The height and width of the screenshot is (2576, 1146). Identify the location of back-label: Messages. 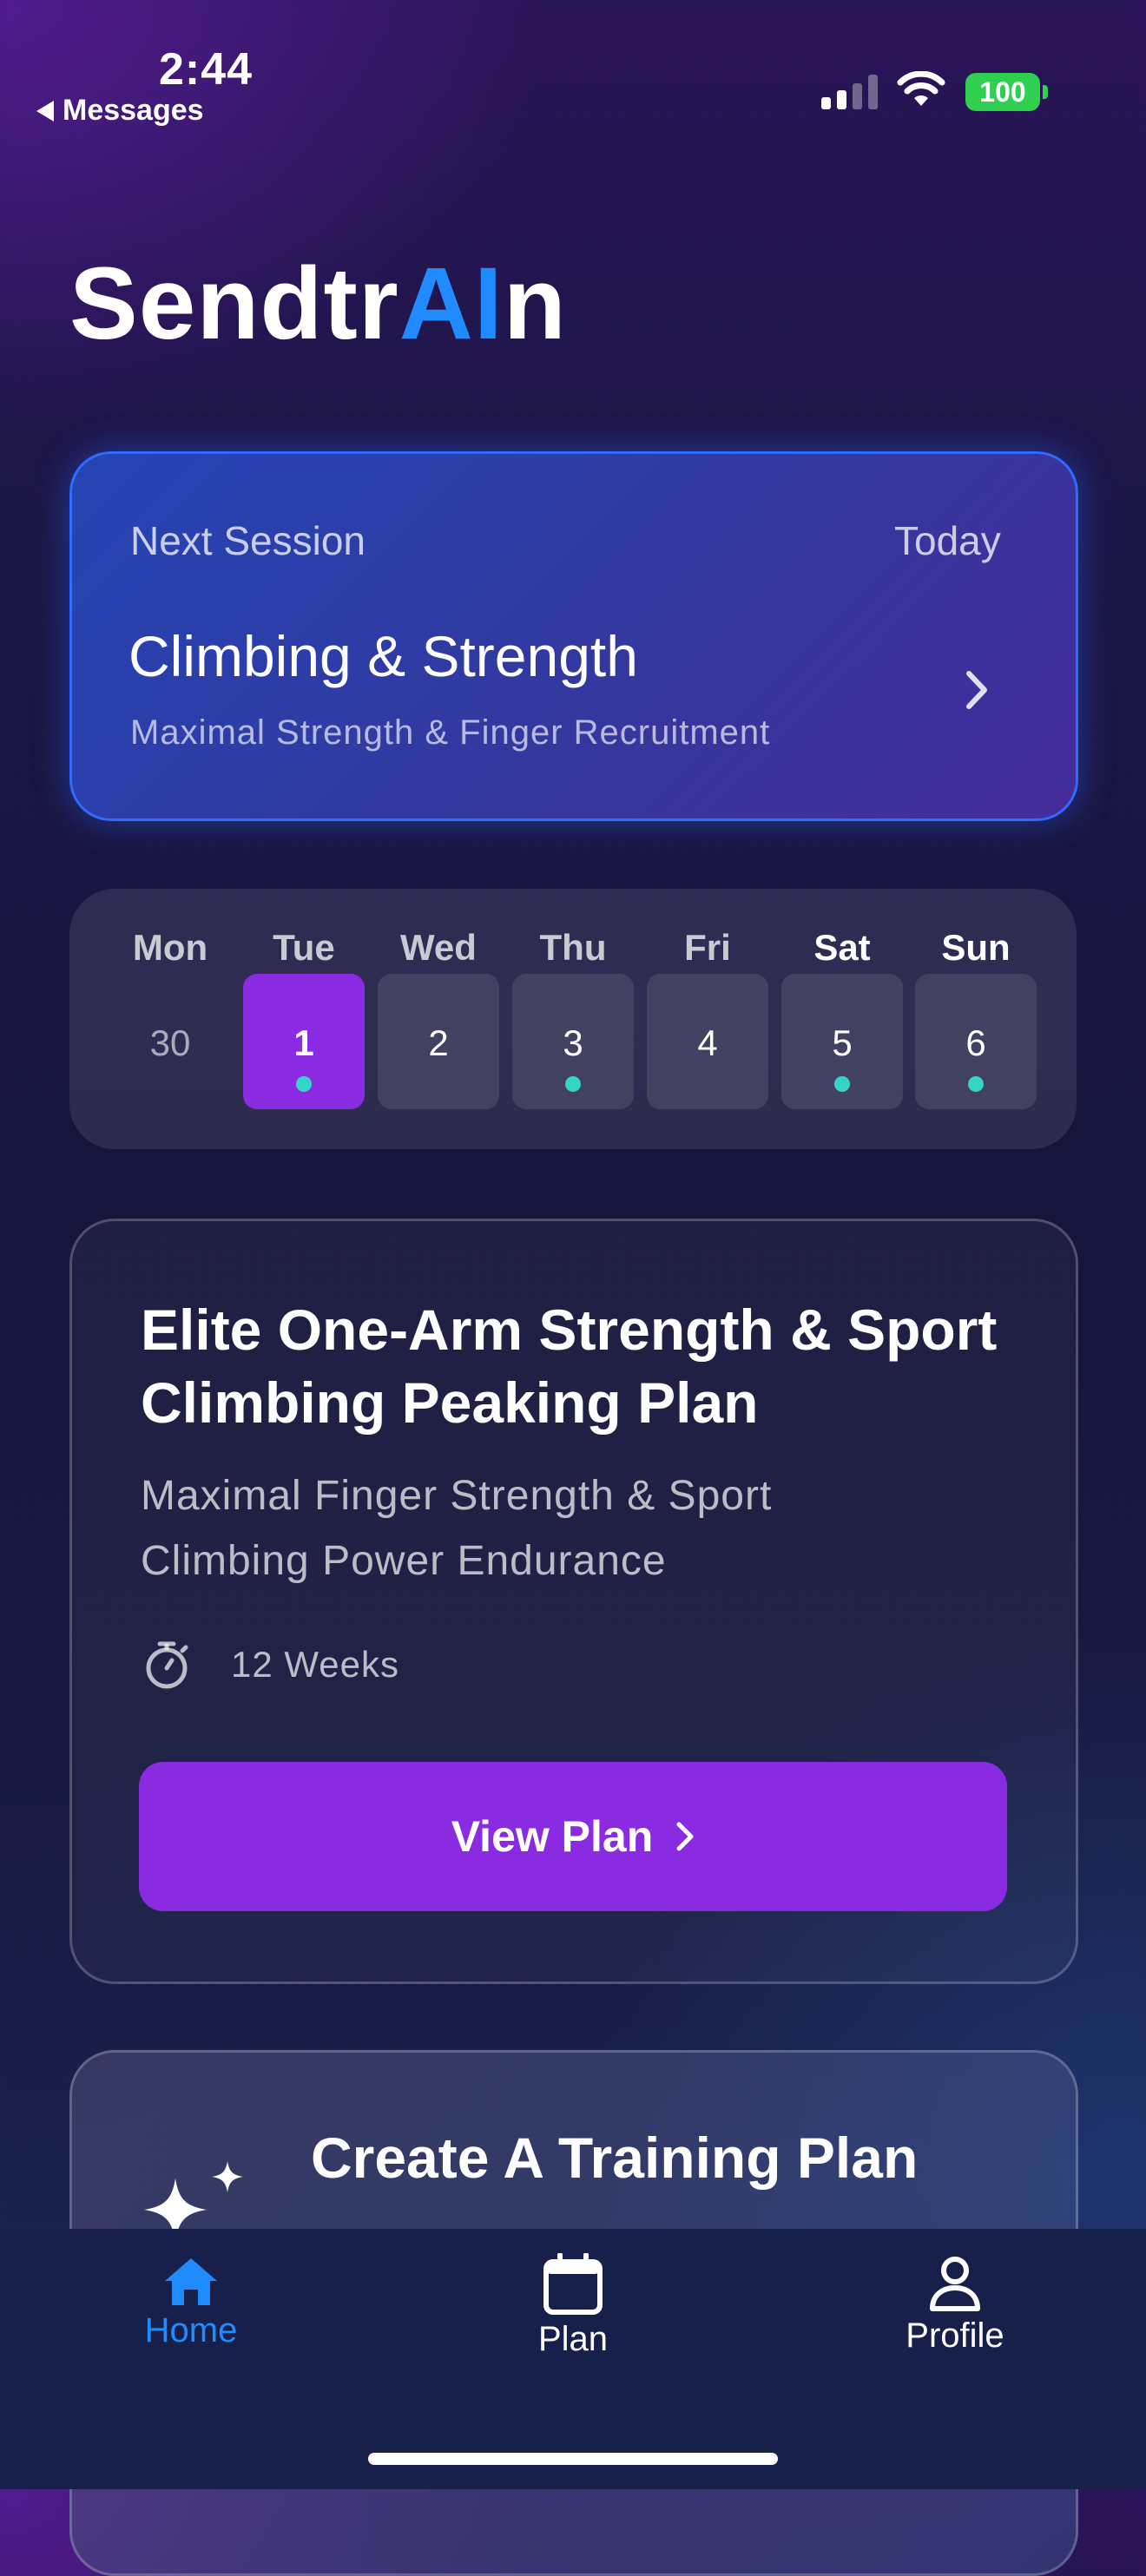
(134, 110).